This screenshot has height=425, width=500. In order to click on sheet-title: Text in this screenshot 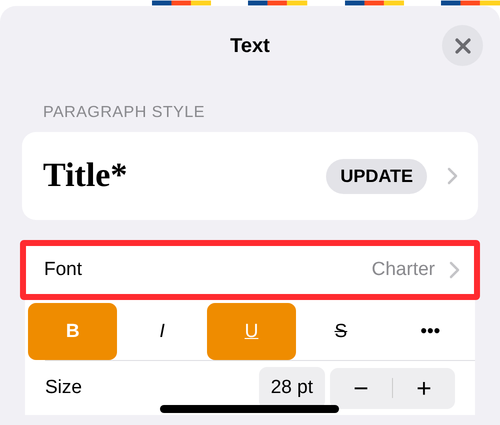, I will do `click(250, 46)`.